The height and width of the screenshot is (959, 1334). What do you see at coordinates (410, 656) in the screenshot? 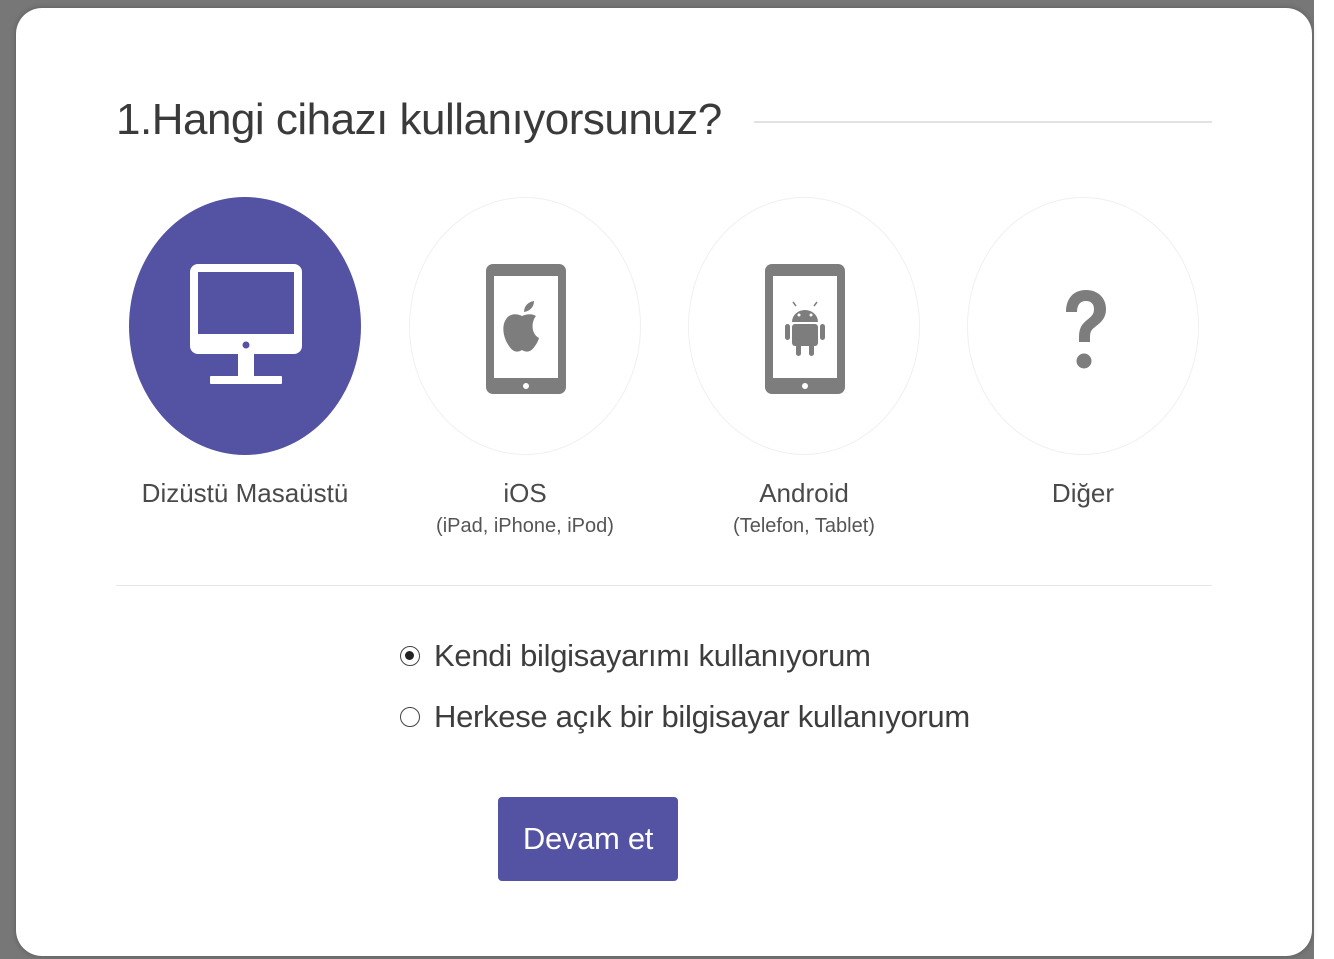
I see `radio-own-computer` at bounding box center [410, 656].